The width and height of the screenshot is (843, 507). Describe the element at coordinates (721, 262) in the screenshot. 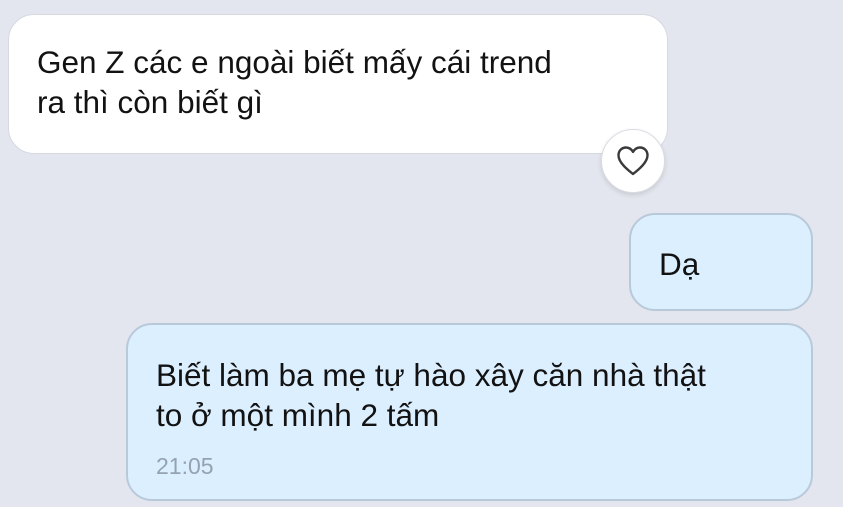

I see `outgoing-message-bubble: Dạ` at that location.